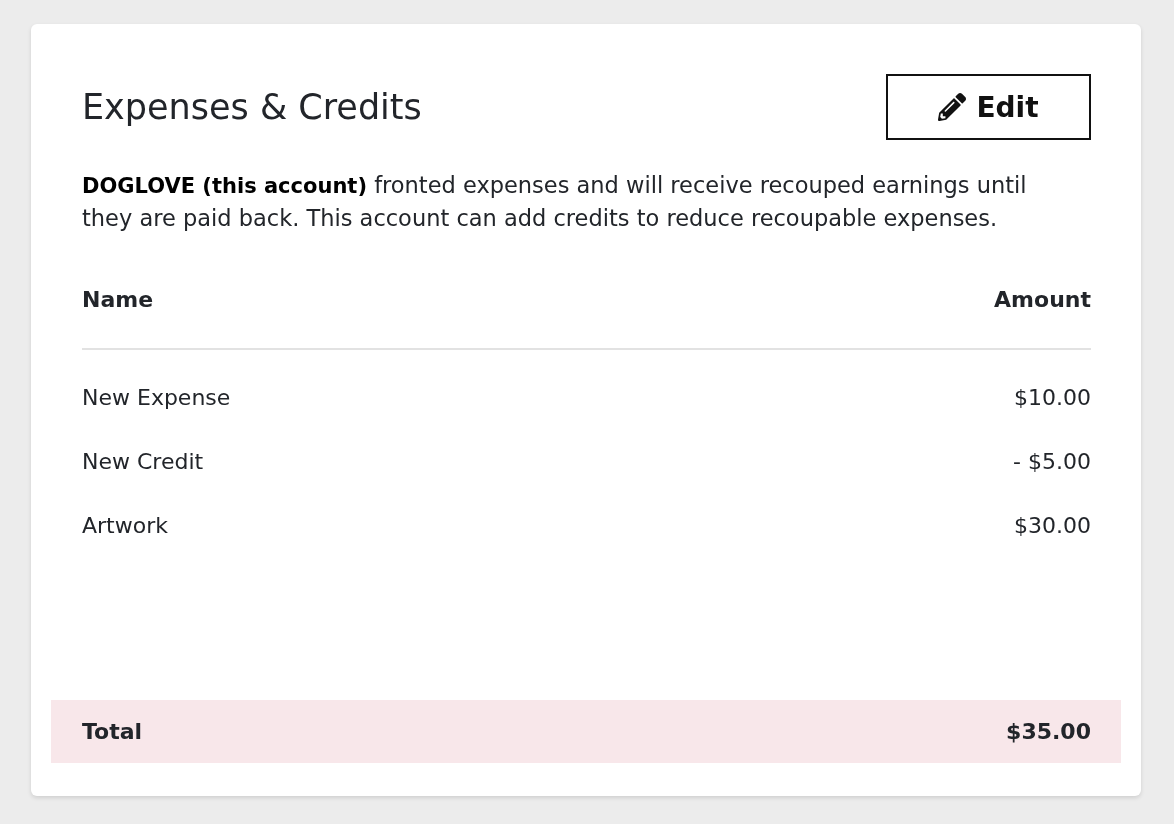 This screenshot has width=1174, height=824. What do you see at coordinates (988, 107) in the screenshot?
I see `edit-button: Edit` at bounding box center [988, 107].